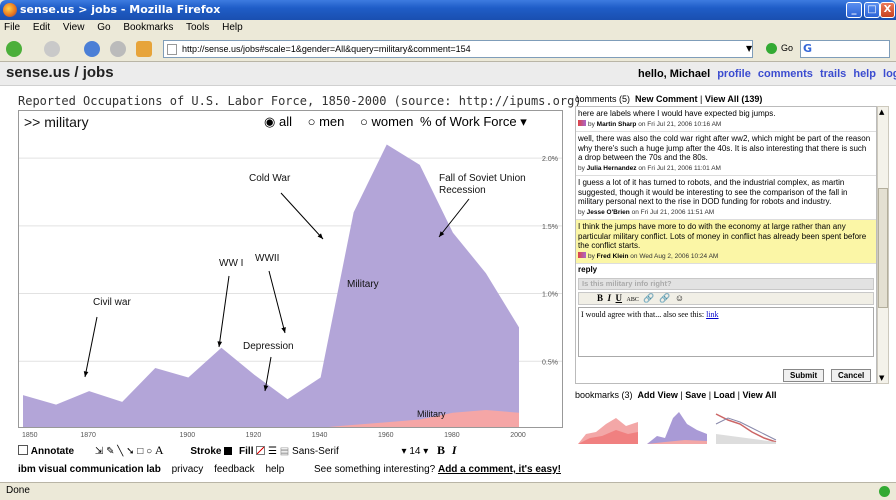 This screenshot has height=500, width=896. I want to click on home-icon, so click(144, 49).